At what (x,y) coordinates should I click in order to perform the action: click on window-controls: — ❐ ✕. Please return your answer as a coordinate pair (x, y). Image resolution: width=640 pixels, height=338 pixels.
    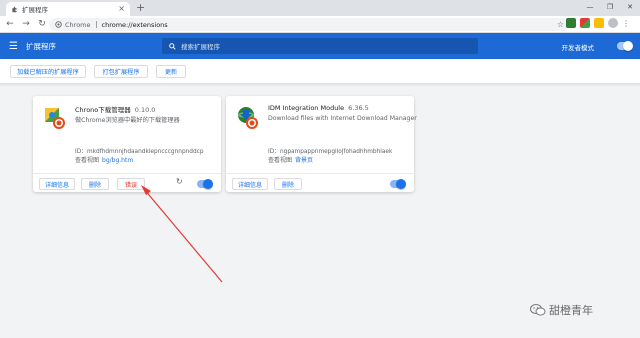
    Looking at the image, I should click on (610, 8).